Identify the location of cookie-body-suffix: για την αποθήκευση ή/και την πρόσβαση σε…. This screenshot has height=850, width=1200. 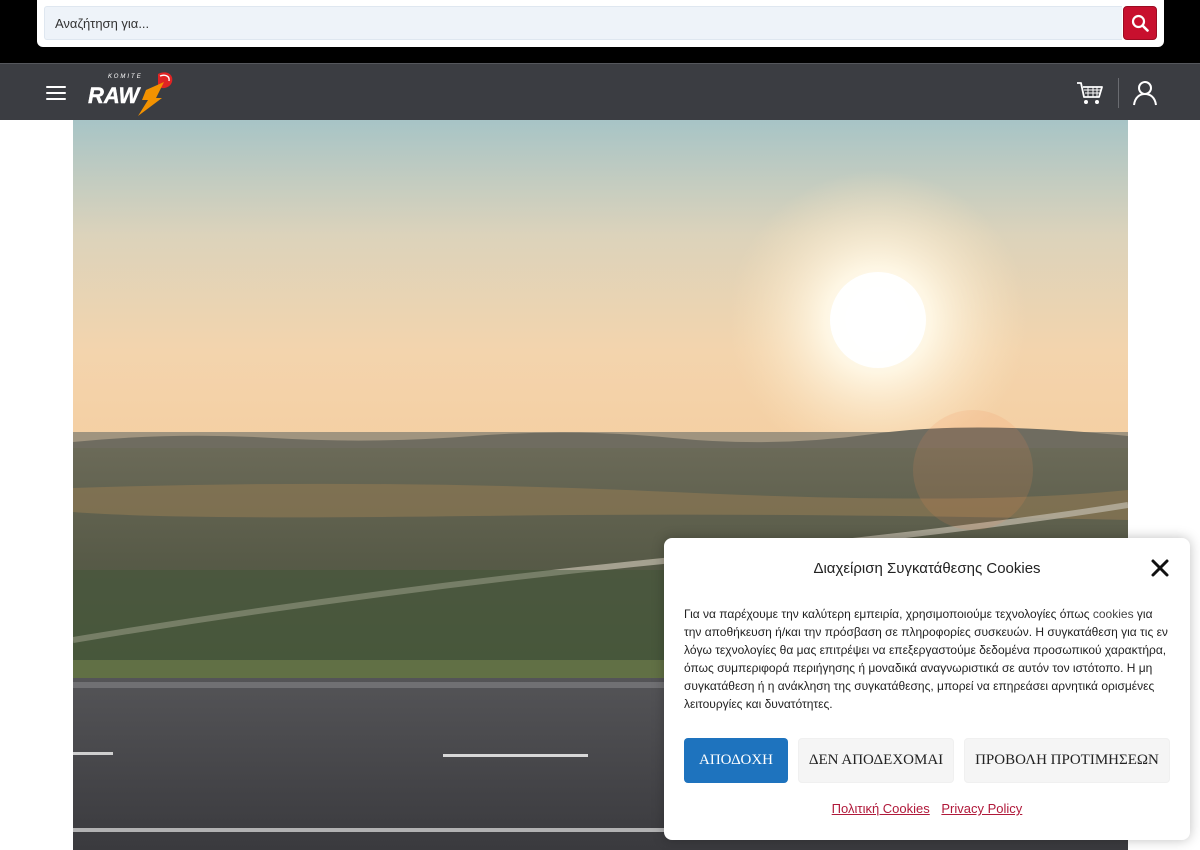
(926, 659).